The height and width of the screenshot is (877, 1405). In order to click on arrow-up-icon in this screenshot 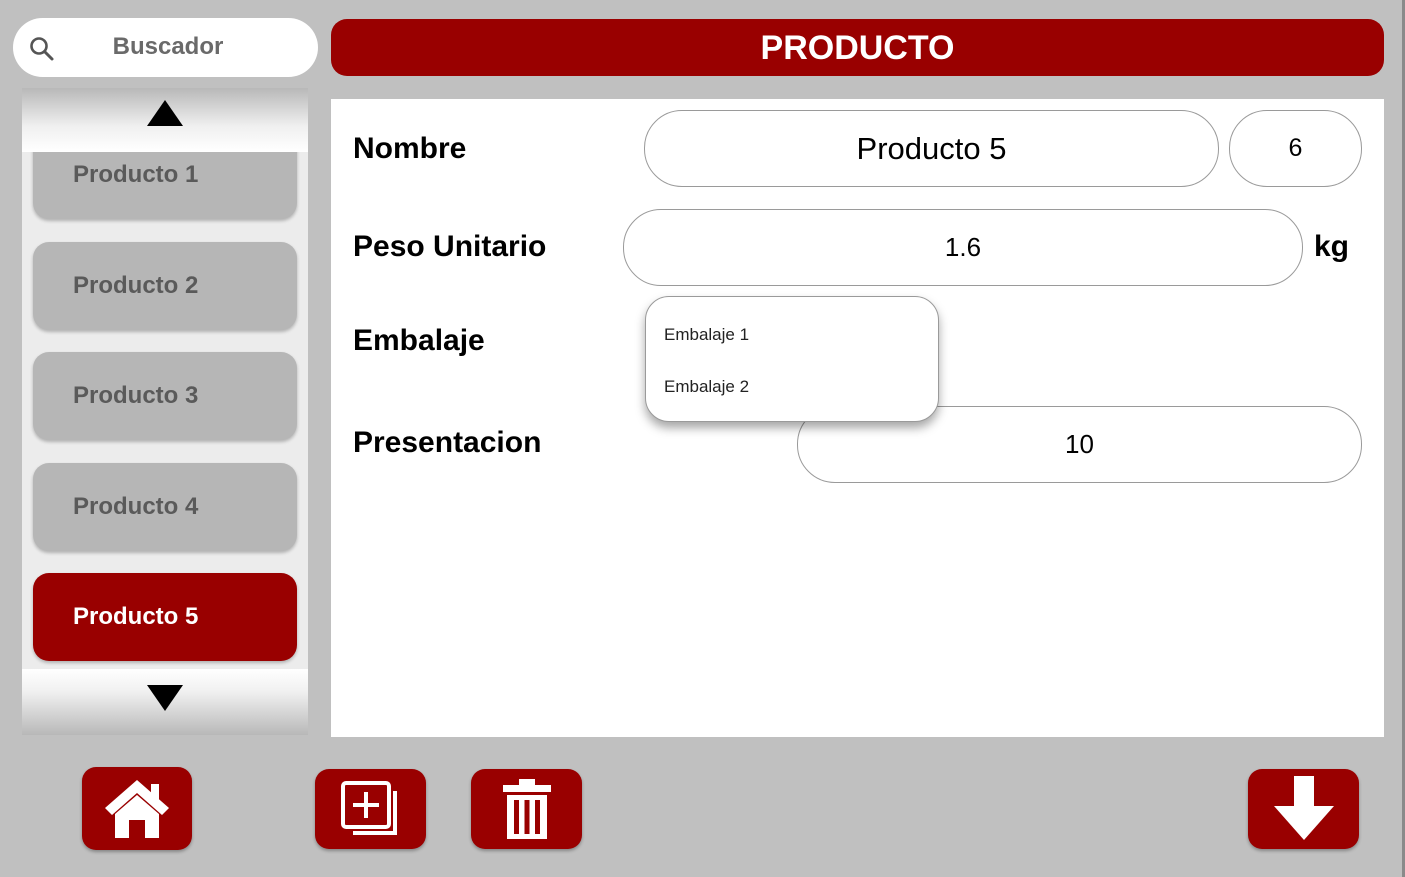, I will do `click(165, 113)`.